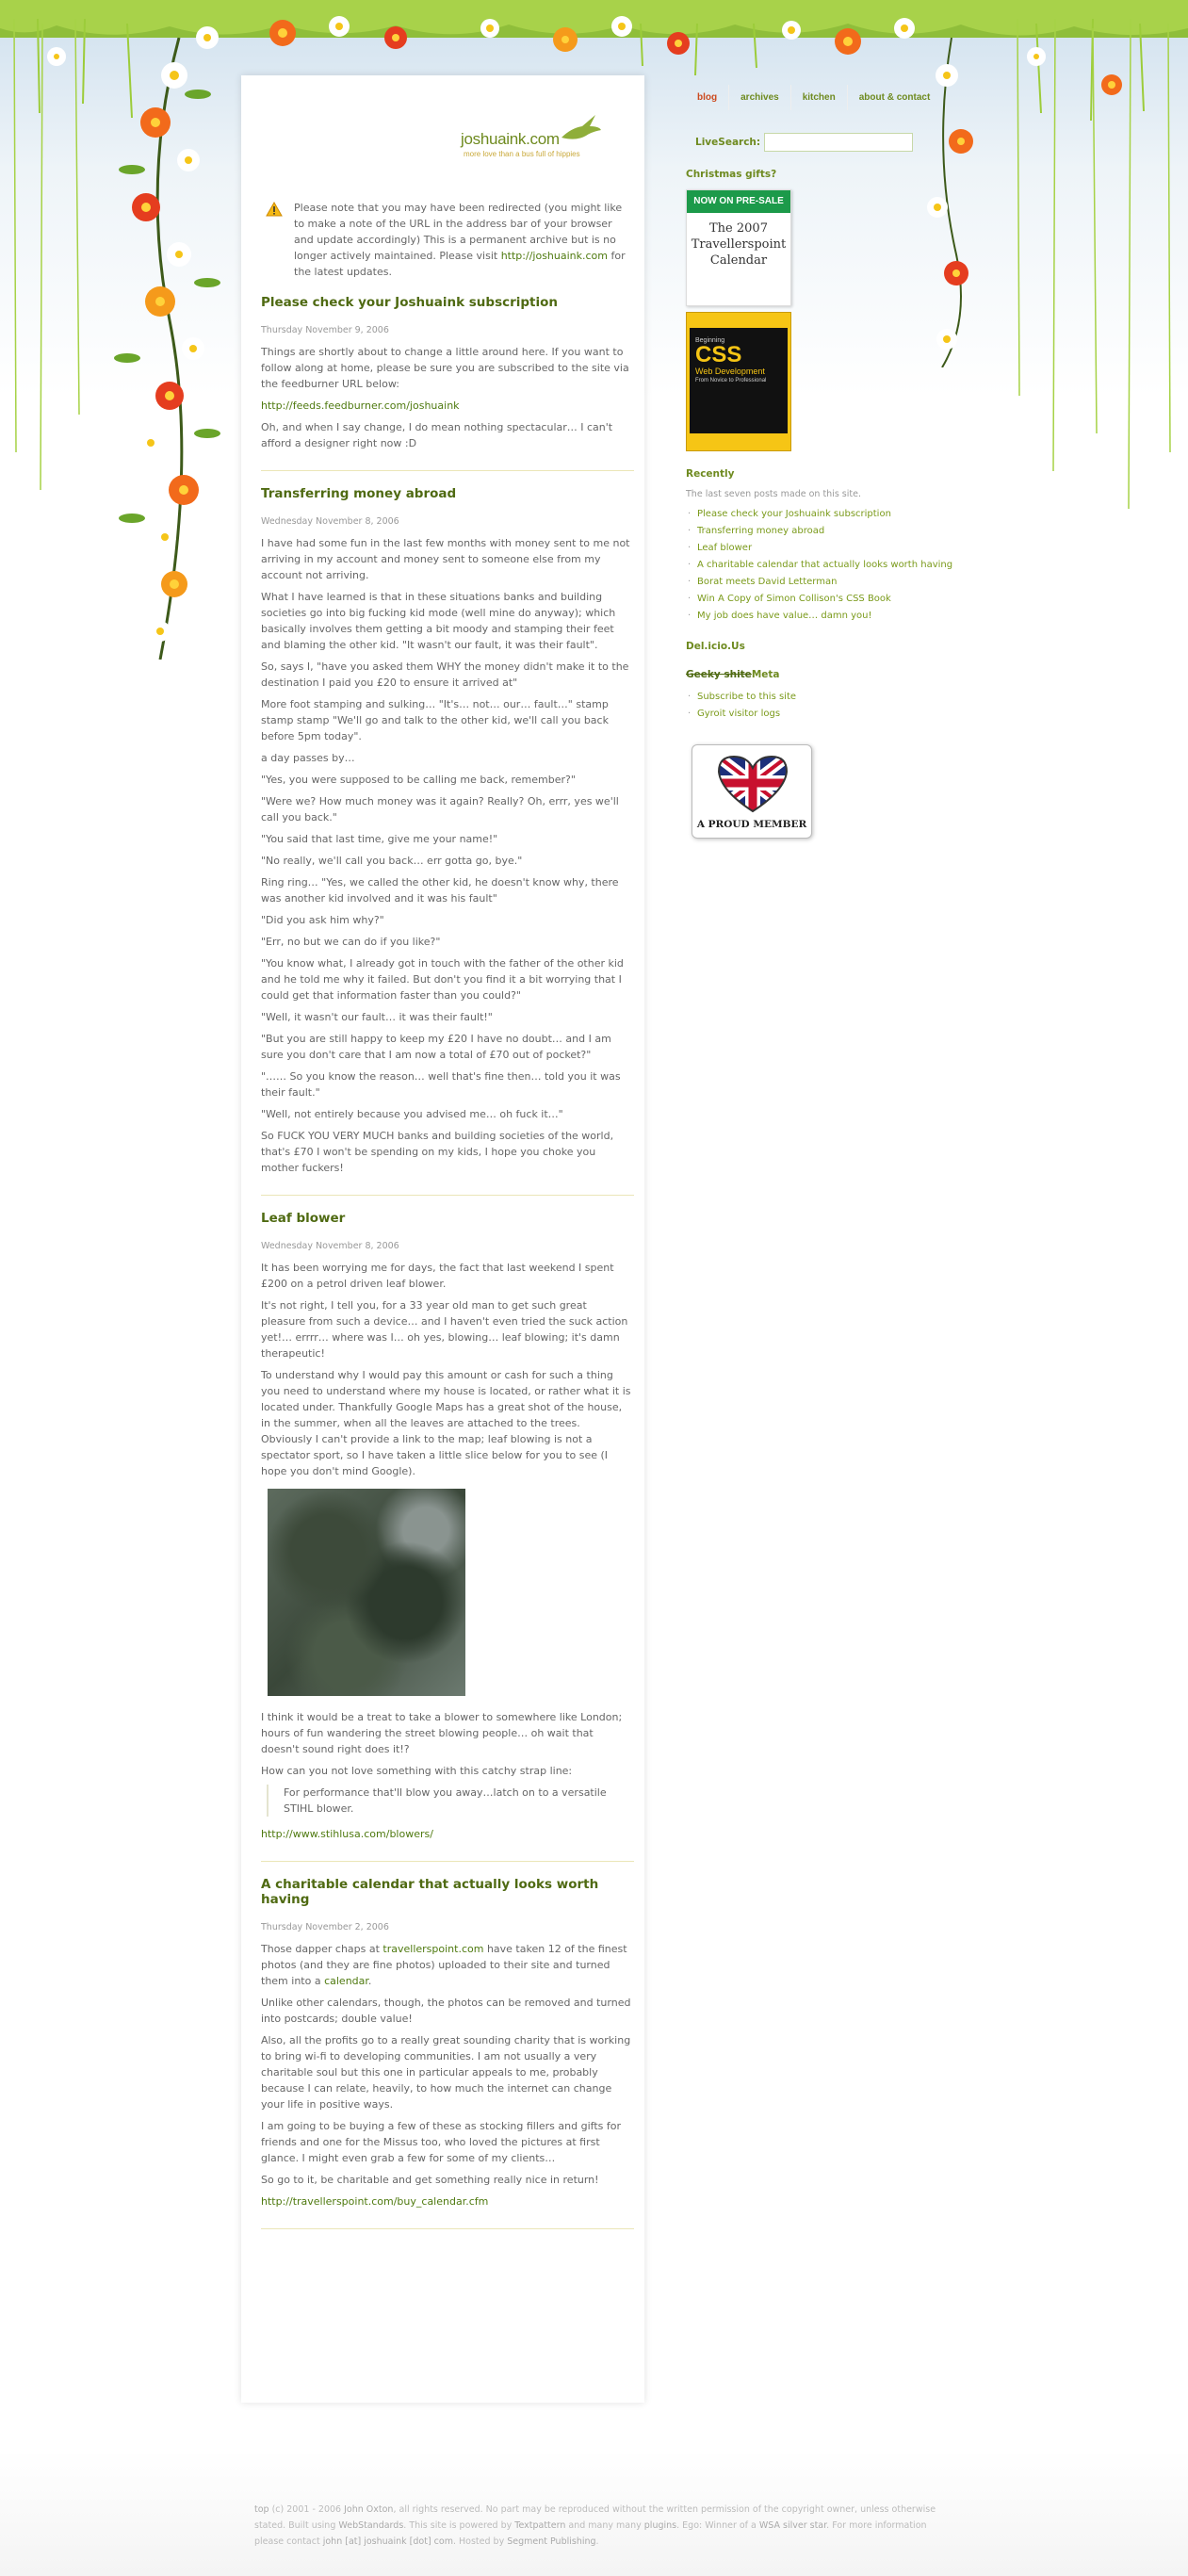 This screenshot has height=2576, width=1188. What do you see at coordinates (738, 714) in the screenshot?
I see `visitor-logs-link: Gyroit visitor logs` at bounding box center [738, 714].